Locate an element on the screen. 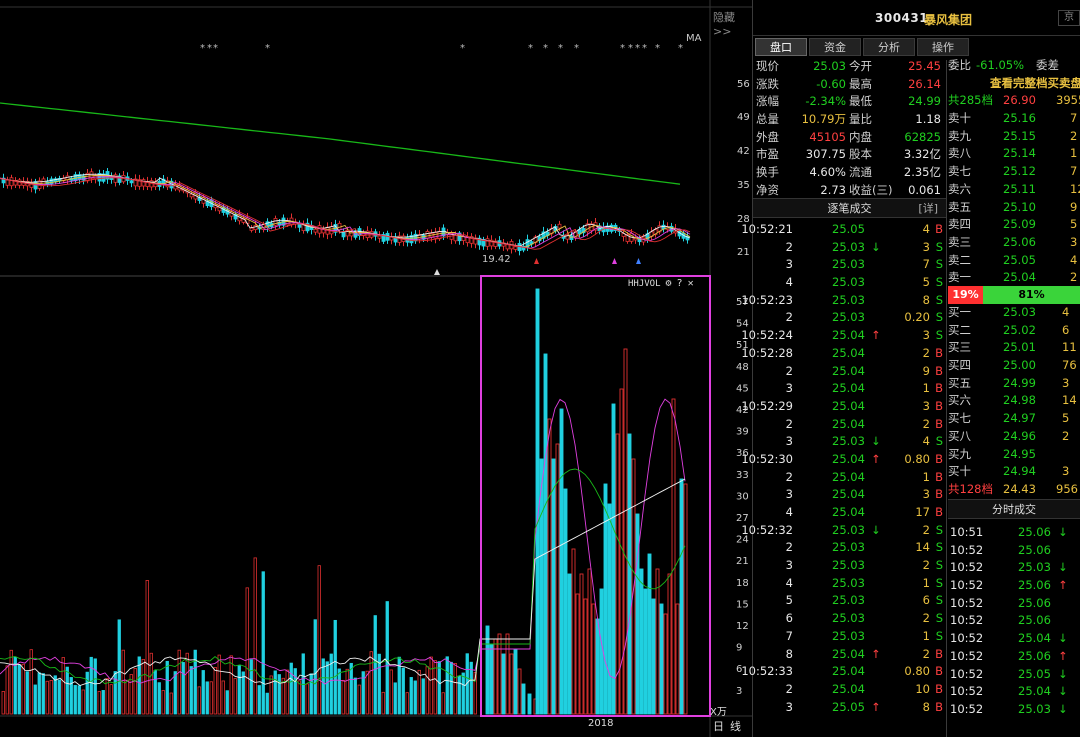 Image resolution: width=1080 pixels, height=737 pixels. full-orderbook-link: 查看完整档买卖盘 is located at coordinates (1035, 84).